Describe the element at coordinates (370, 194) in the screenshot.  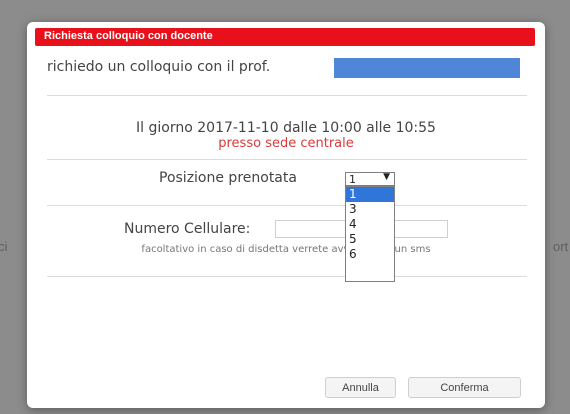
I see `dropdown-option: 1` at that location.